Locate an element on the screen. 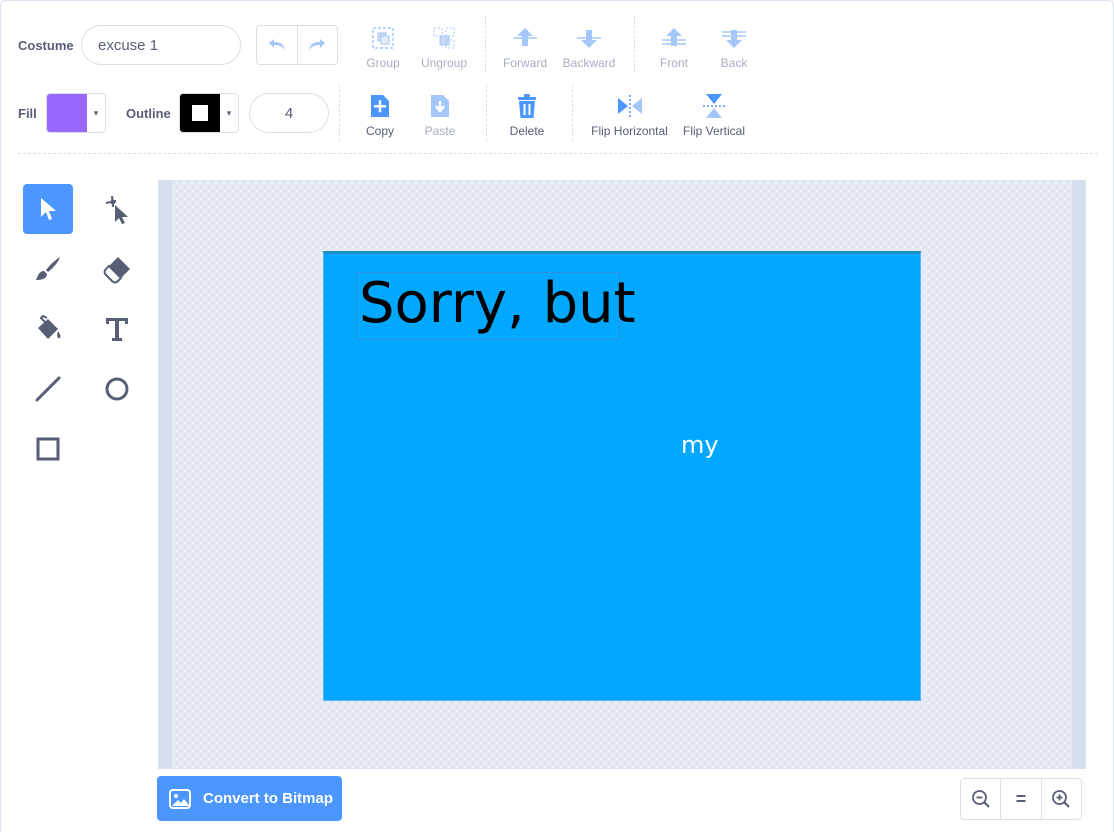 Image resolution: width=1114 pixels, height=832 pixels. convert-to-bitmap-label: Convert to Bitmap is located at coordinates (268, 798).